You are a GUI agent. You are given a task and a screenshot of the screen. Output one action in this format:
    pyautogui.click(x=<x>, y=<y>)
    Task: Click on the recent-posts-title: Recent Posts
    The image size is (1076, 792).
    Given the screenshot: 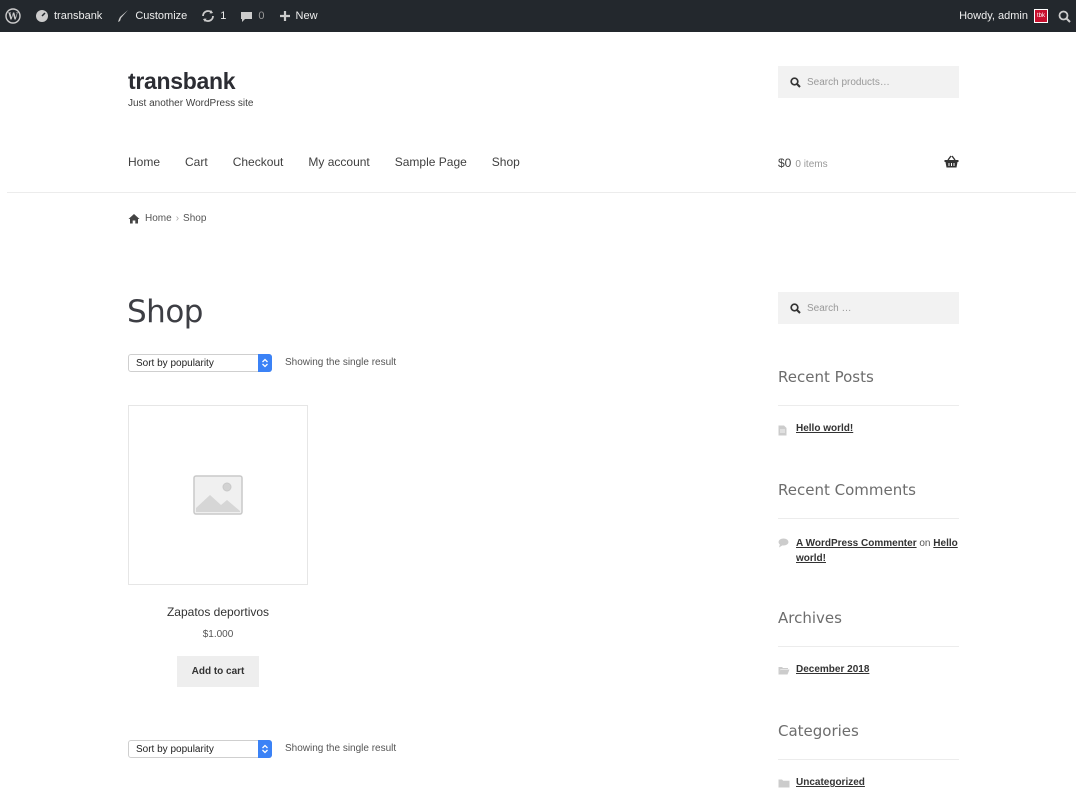 What is the action you would take?
    pyautogui.click(x=826, y=377)
    